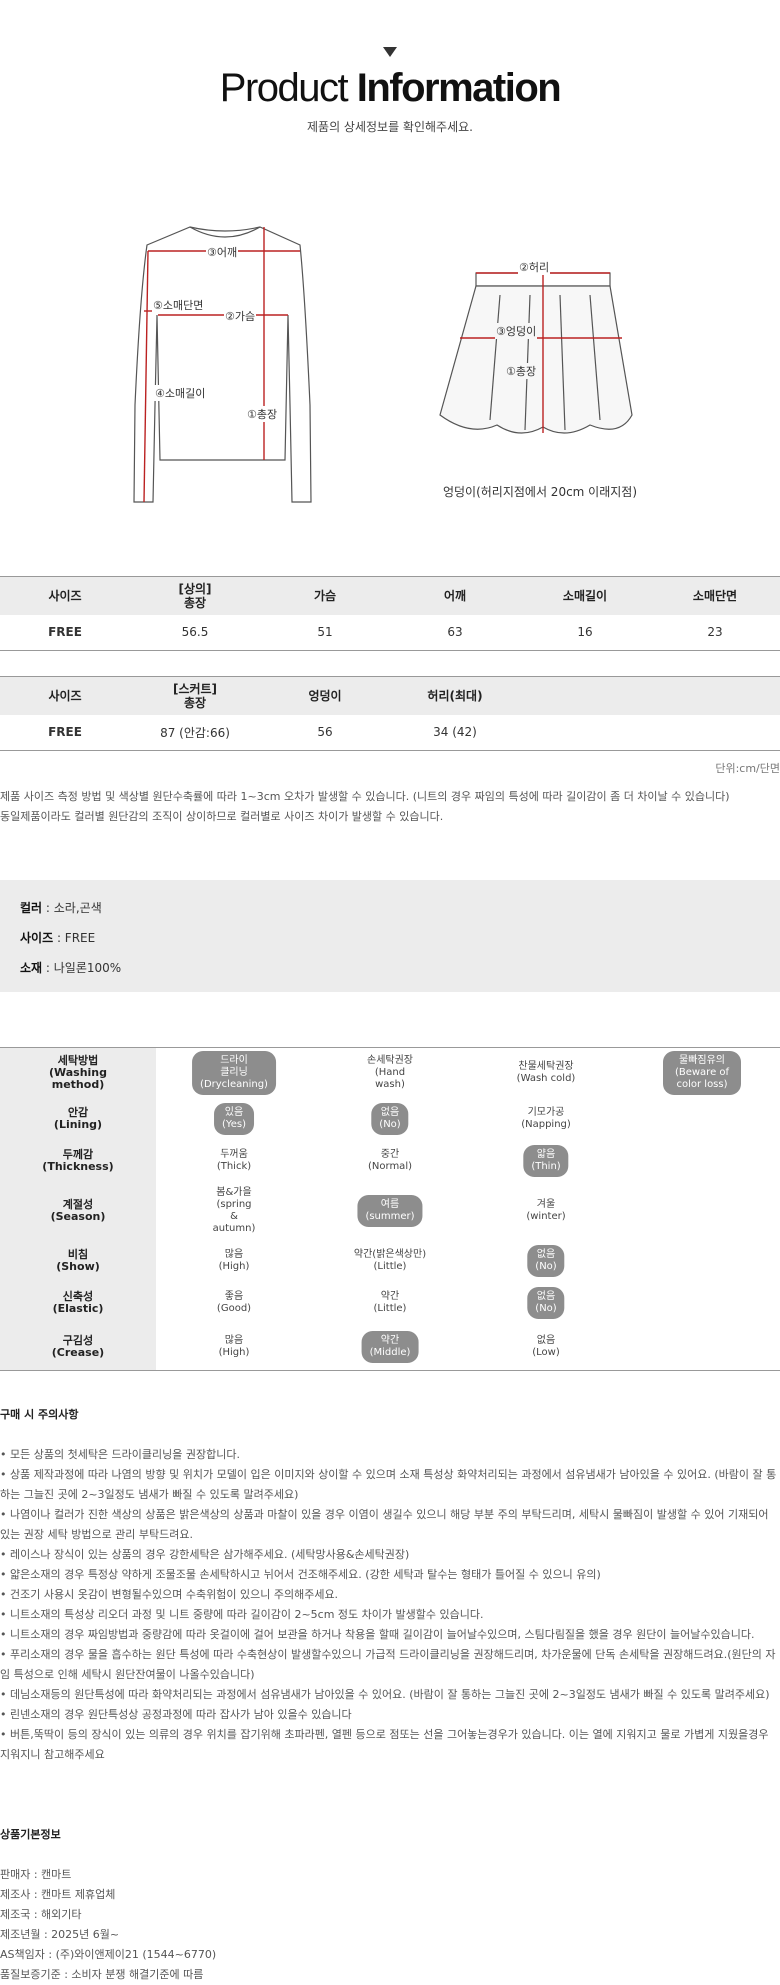 Image resolution: width=780 pixels, height=1985 pixels. What do you see at coordinates (195, 732) in the screenshot?
I see `table-cell: 87 (안감:66)` at bounding box center [195, 732].